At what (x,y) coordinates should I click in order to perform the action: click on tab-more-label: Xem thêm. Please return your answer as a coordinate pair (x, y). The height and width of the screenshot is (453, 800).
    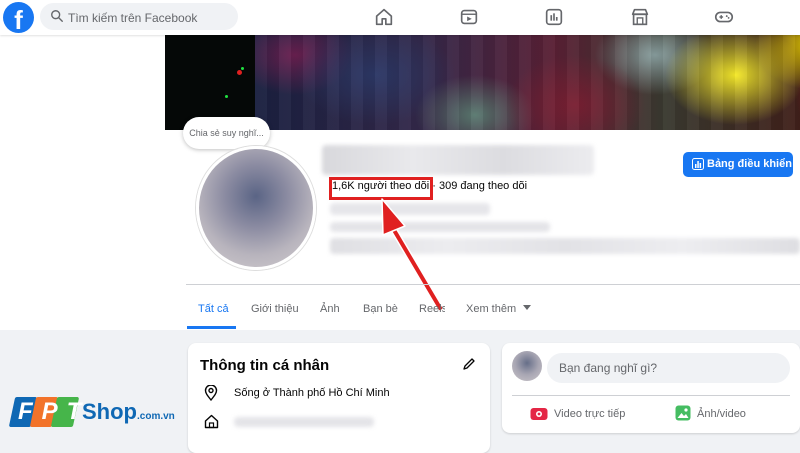
    Looking at the image, I should click on (491, 309).